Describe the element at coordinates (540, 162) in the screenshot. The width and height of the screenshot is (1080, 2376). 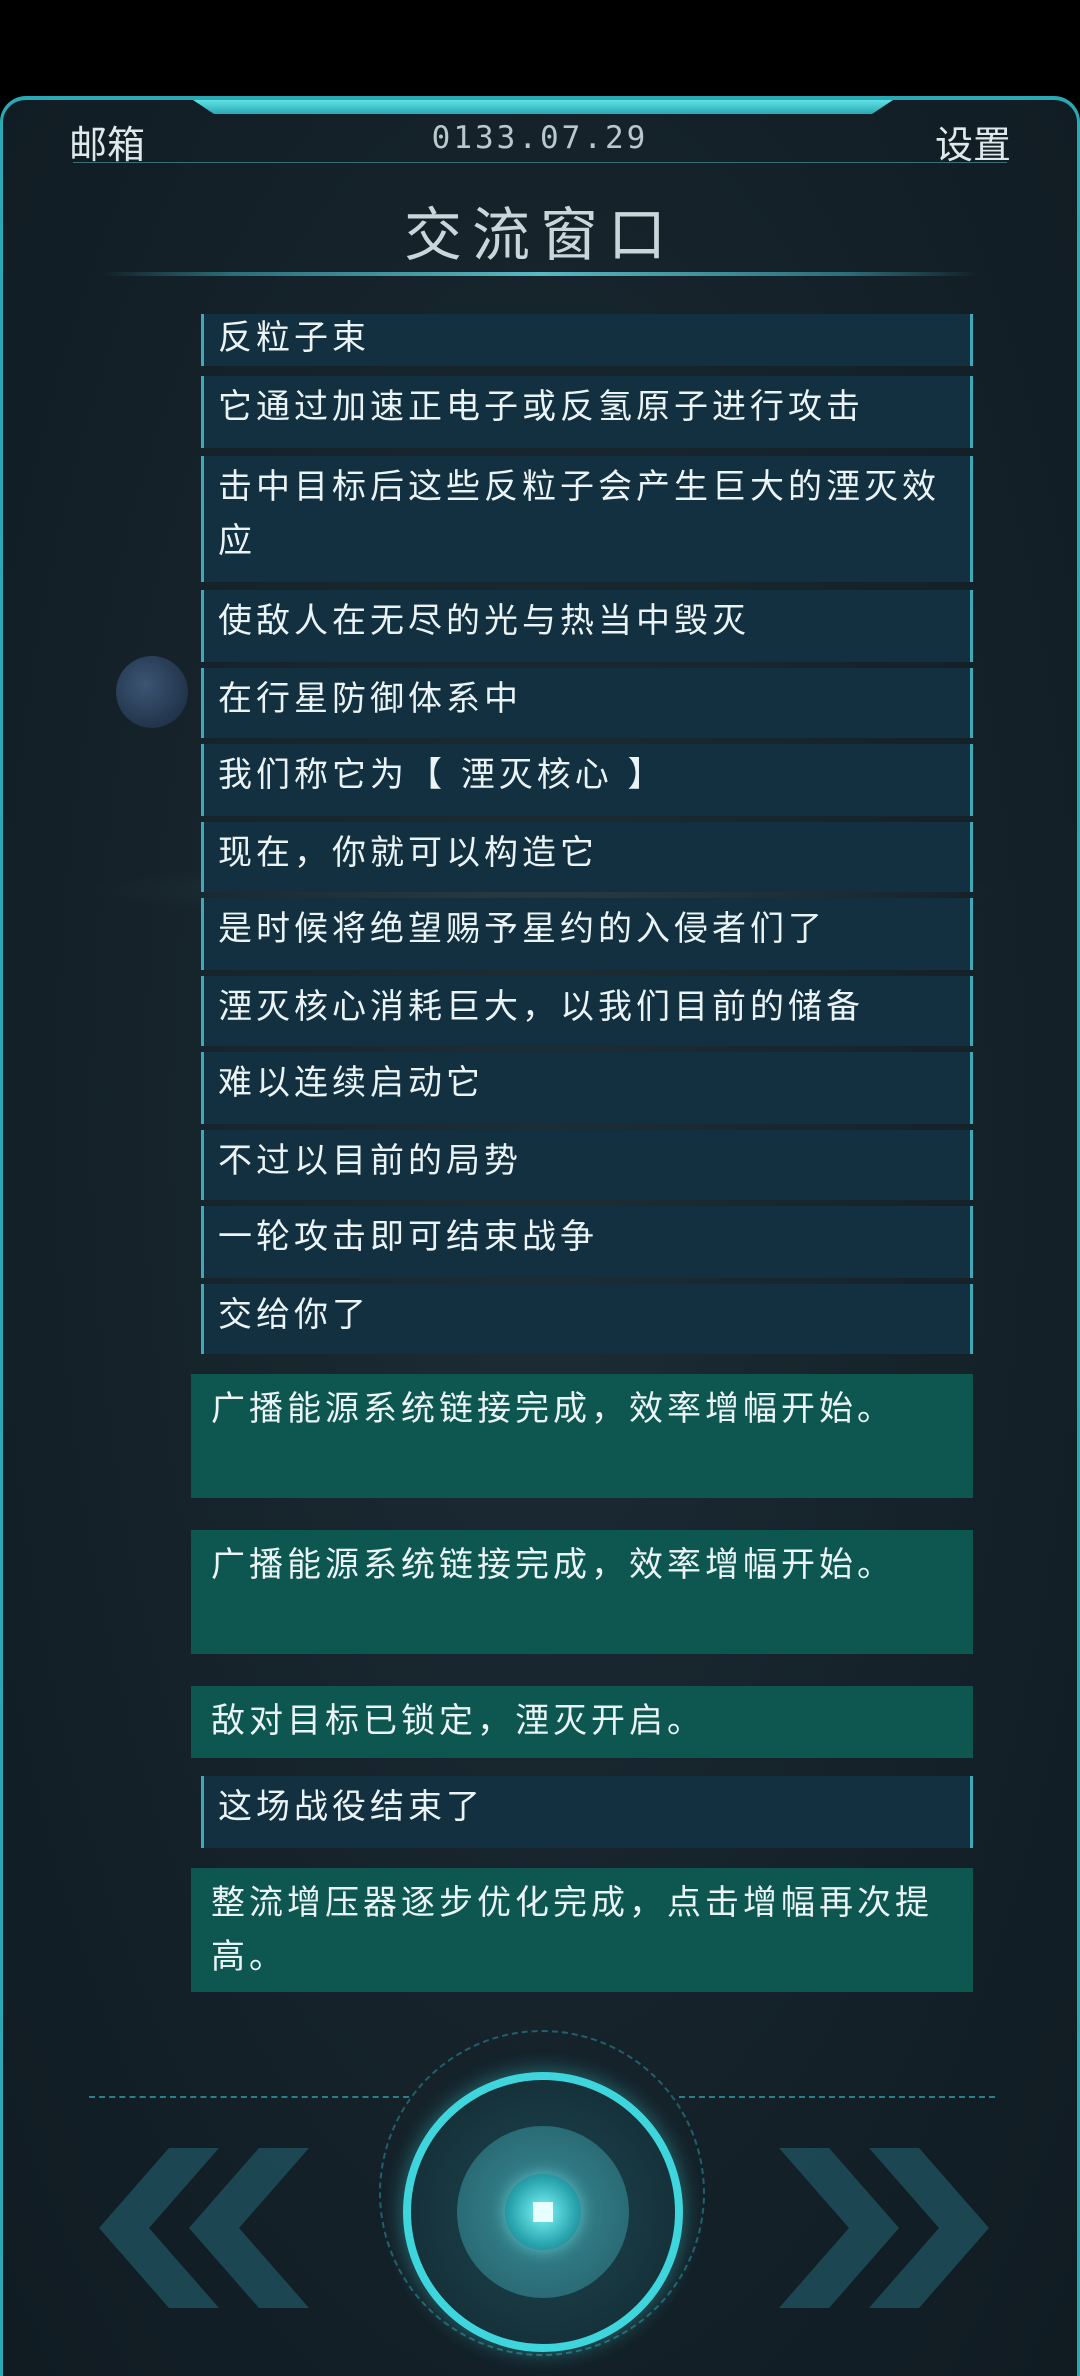
I see `header-divider` at that location.